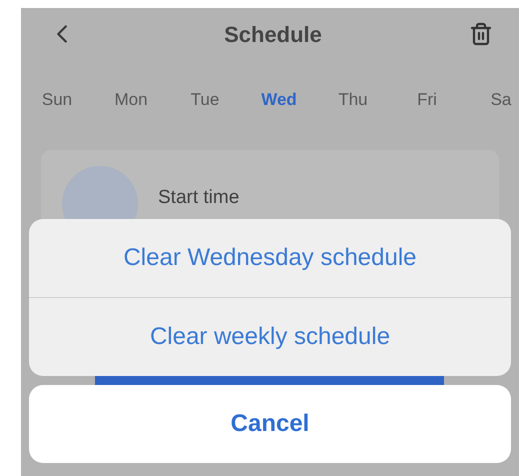 Image resolution: width=519 pixels, height=476 pixels. I want to click on day-tab: Sun, so click(57, 100).